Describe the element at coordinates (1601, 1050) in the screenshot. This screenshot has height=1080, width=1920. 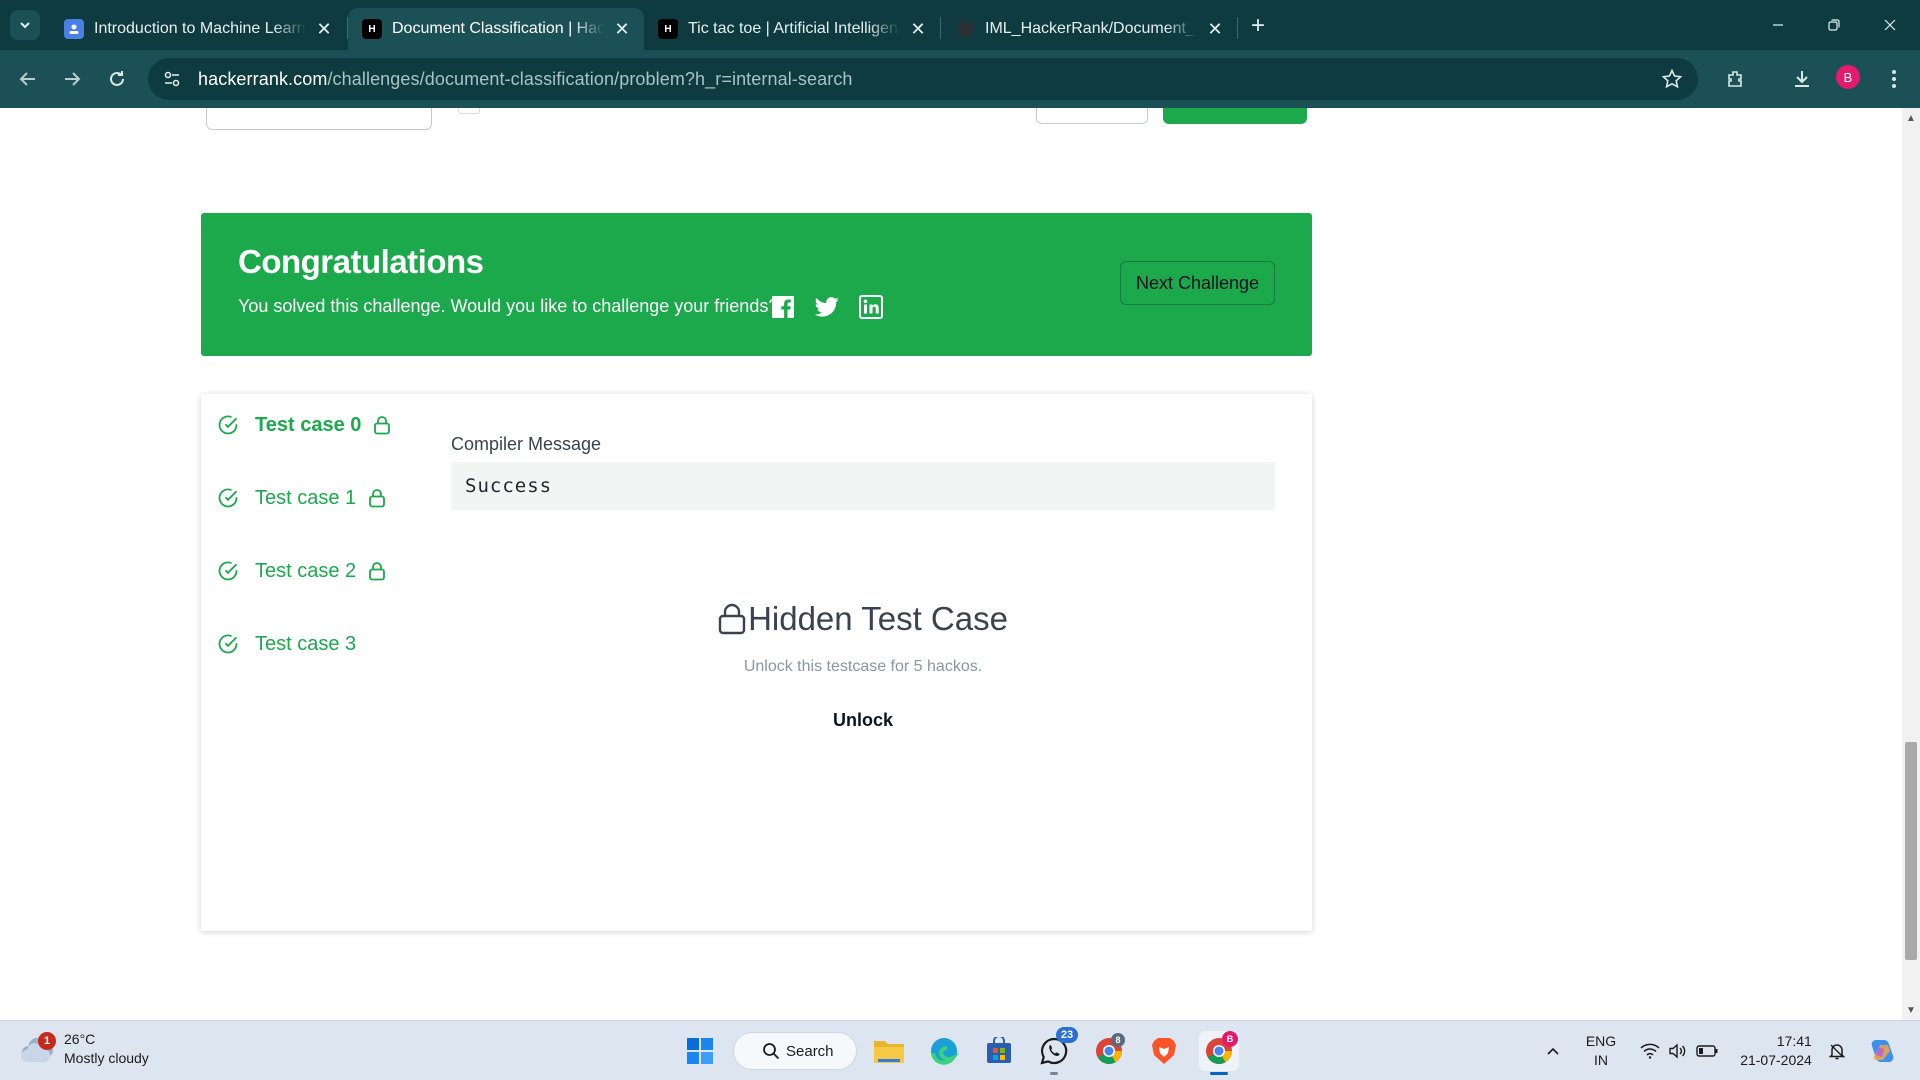
I see `input-language-indicator: ENG IN` at that location.